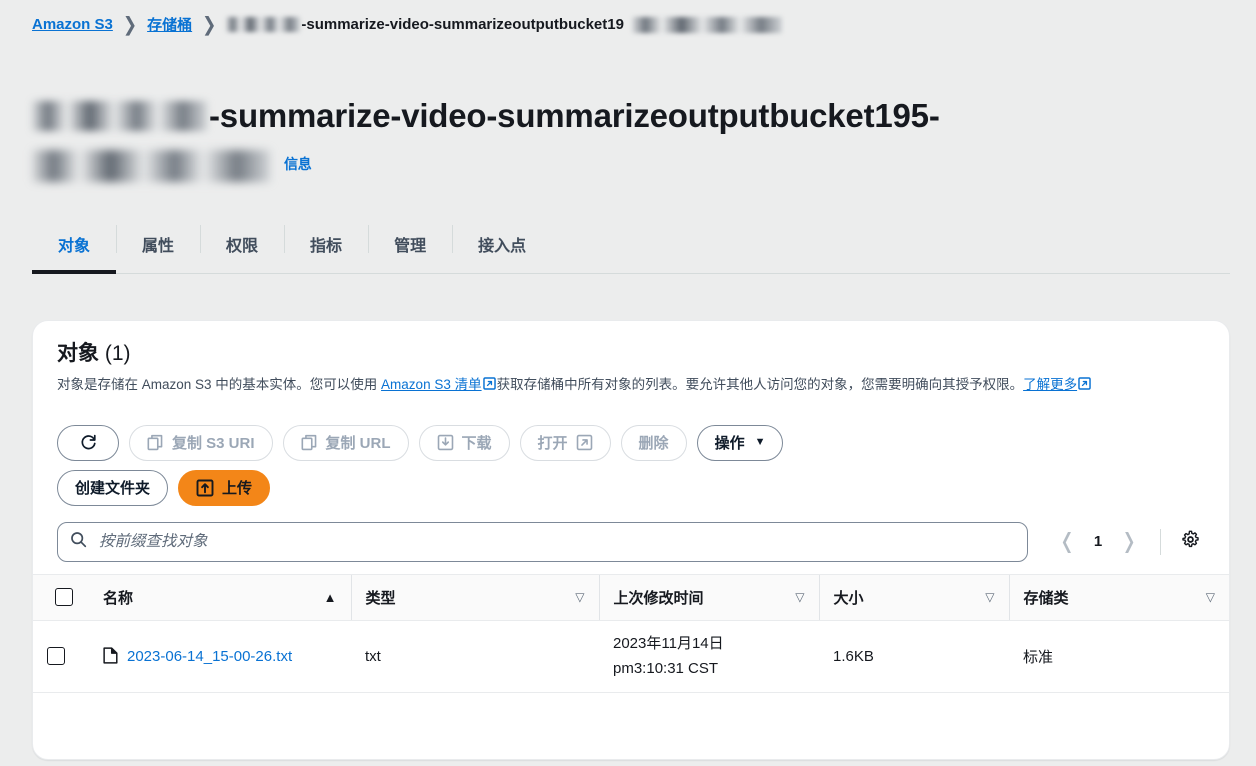 This screenshot has height=766, width=1256. What do you see at coordinates (706, 24) in the screenshot?
I see `redacted-bucket-suffix` at bounding box center [706, 24].